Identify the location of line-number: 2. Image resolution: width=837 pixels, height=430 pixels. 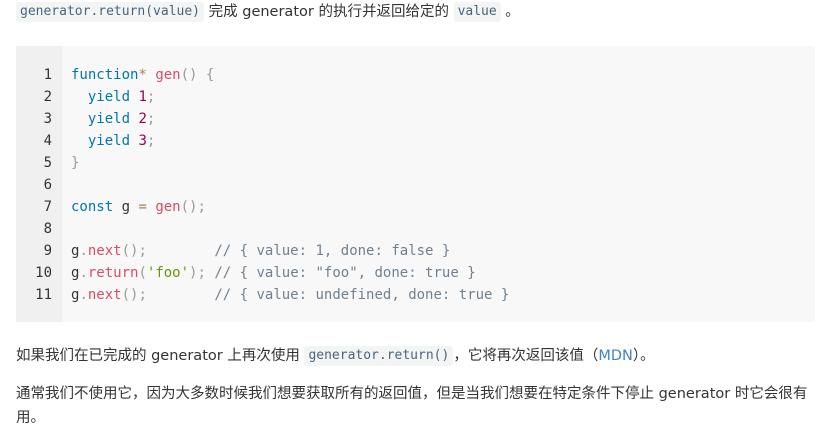
(47, 97).